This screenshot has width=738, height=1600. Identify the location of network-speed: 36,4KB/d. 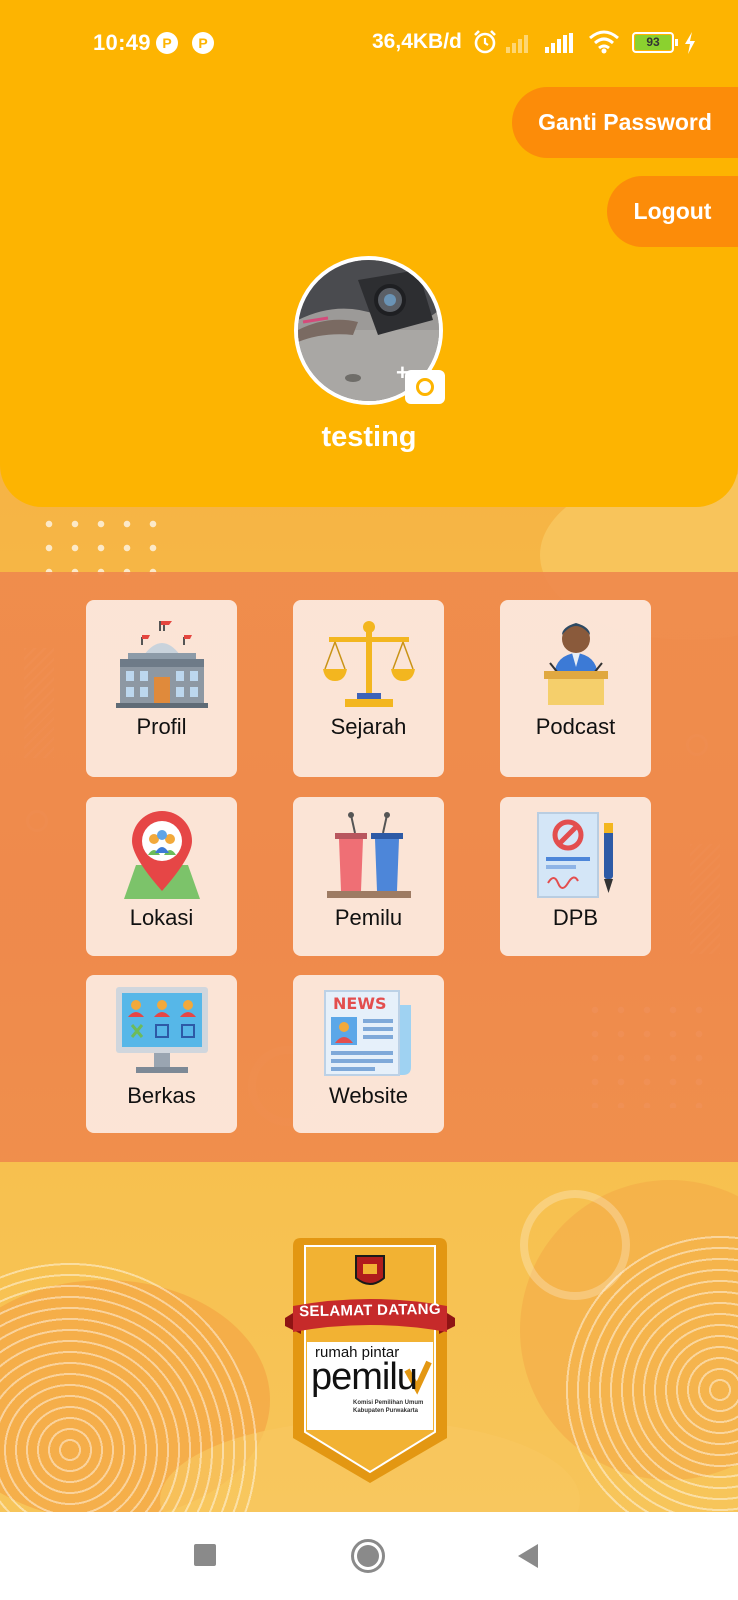
(417, 41).